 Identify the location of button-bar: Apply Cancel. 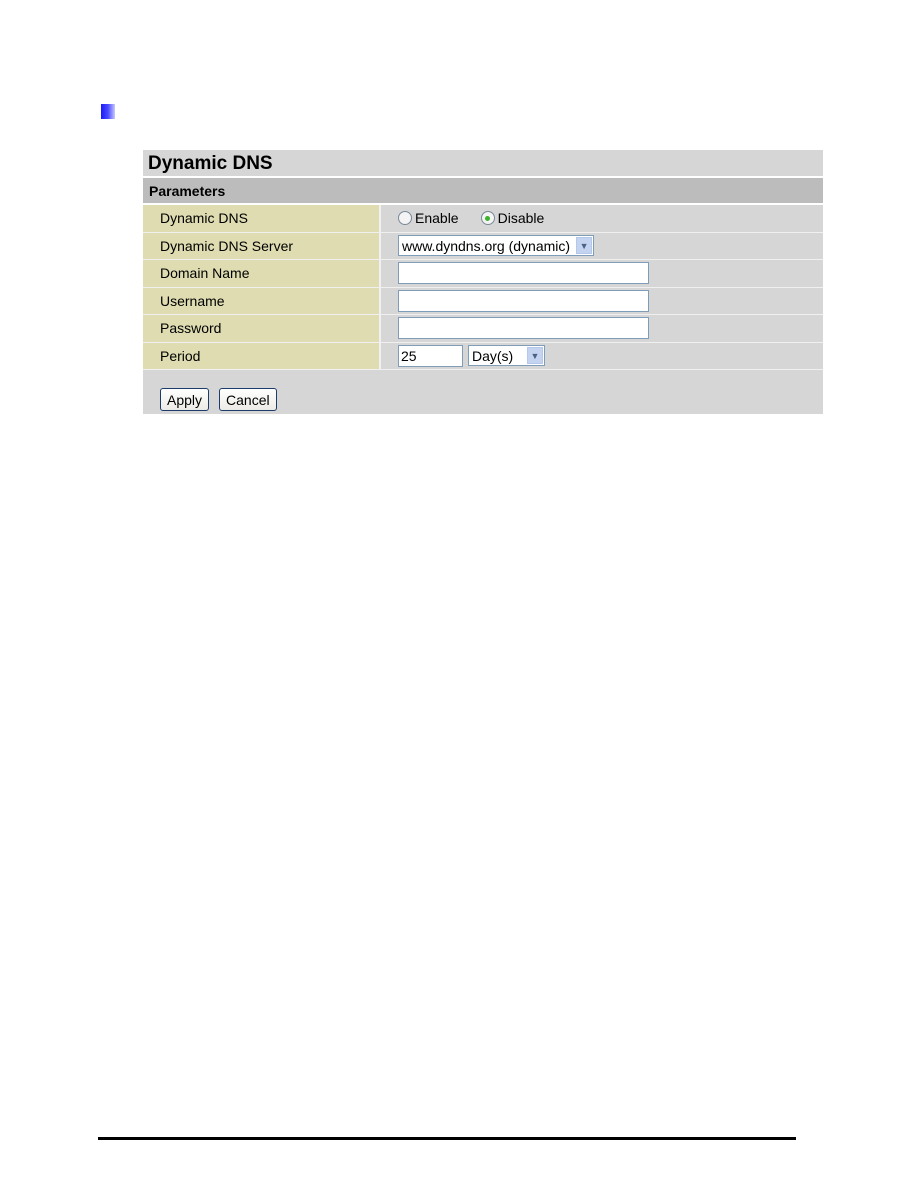
(483, 392).